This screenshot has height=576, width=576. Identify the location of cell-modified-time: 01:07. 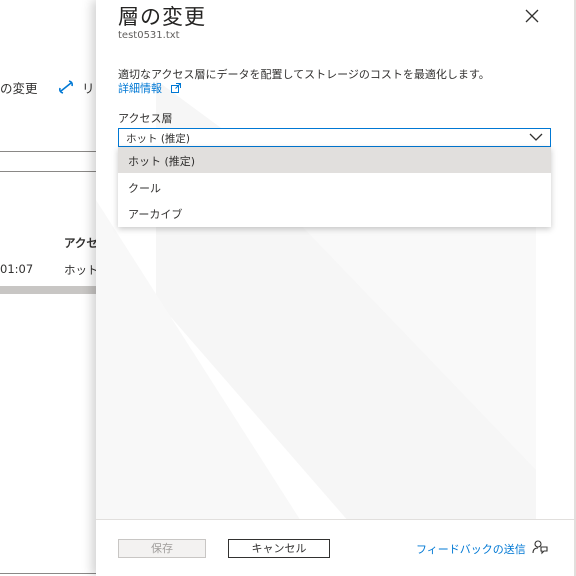
(17, 269).